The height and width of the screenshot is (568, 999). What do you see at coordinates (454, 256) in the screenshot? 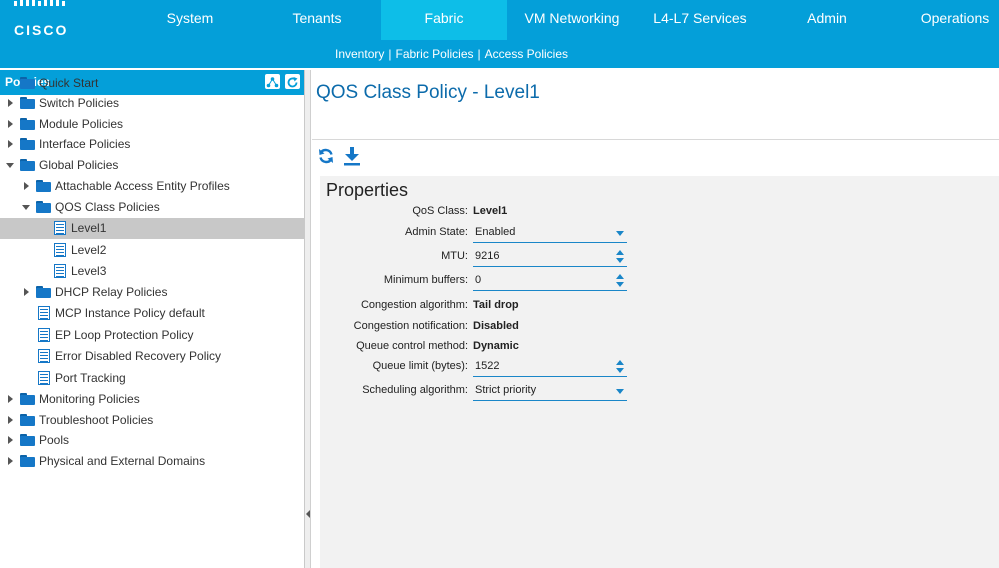
I see `property-label: MTU:` at bounding box center [454, 256].